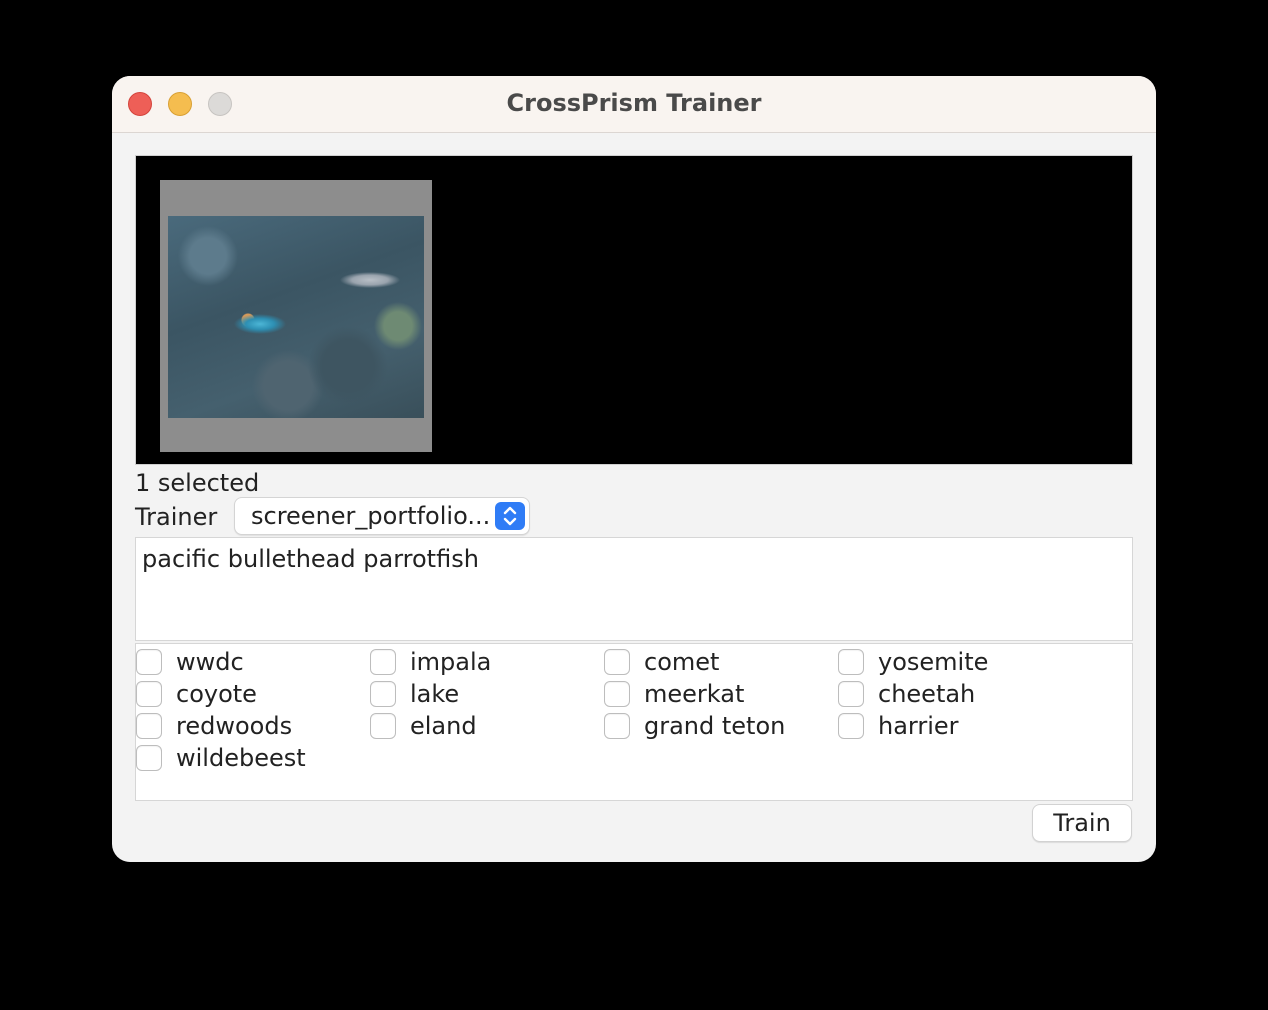 The height and width of the screenshot is (1010, 1268). What do you see at coordinates (176, 517) in the screenshot?
I see `trainer-label: Trainer` at bounding box center [176, 517].